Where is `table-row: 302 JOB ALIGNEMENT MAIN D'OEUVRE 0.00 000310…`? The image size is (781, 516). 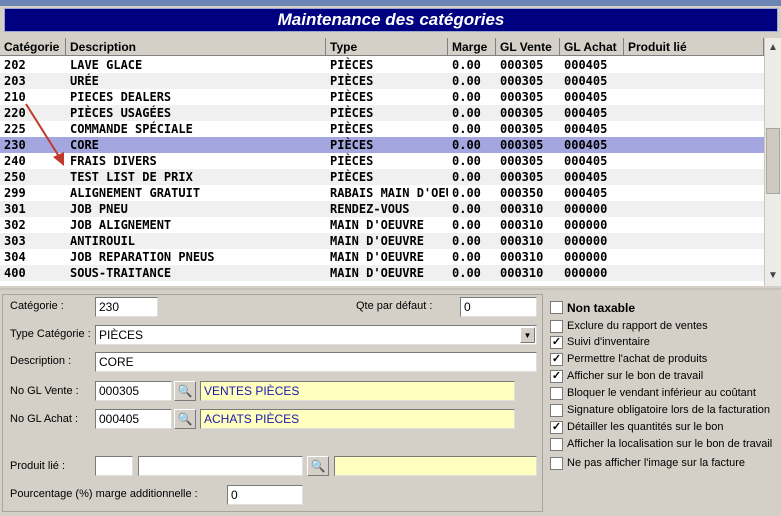 table-row: 302 JOB ALIGNEMENT MAIN D'OEUVRE 0.00 000310… is located at coordinates (382, 225).